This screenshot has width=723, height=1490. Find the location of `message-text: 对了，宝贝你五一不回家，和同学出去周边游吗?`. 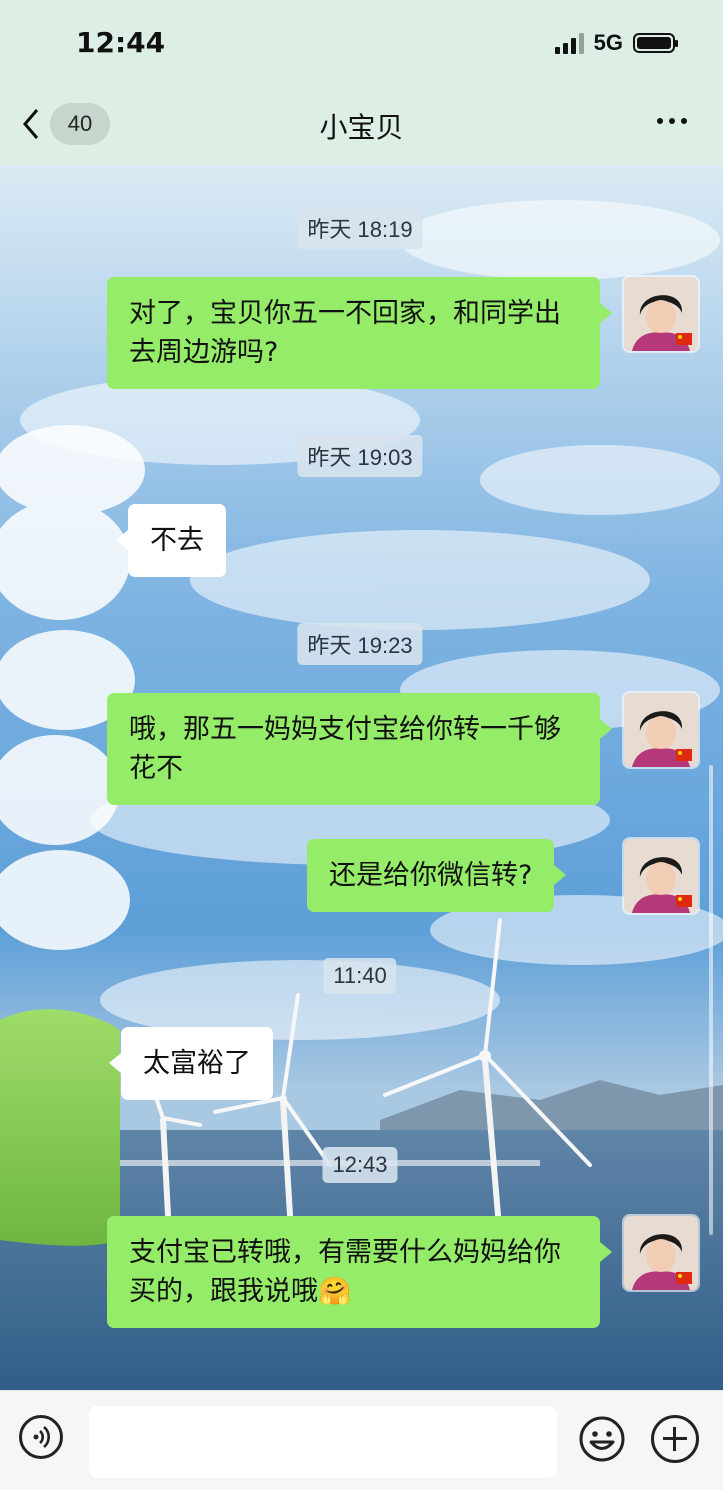

message-text: 对了，宝贝你五一不回家，和同学出去周边游吗? is located at coordinates (345, 333).